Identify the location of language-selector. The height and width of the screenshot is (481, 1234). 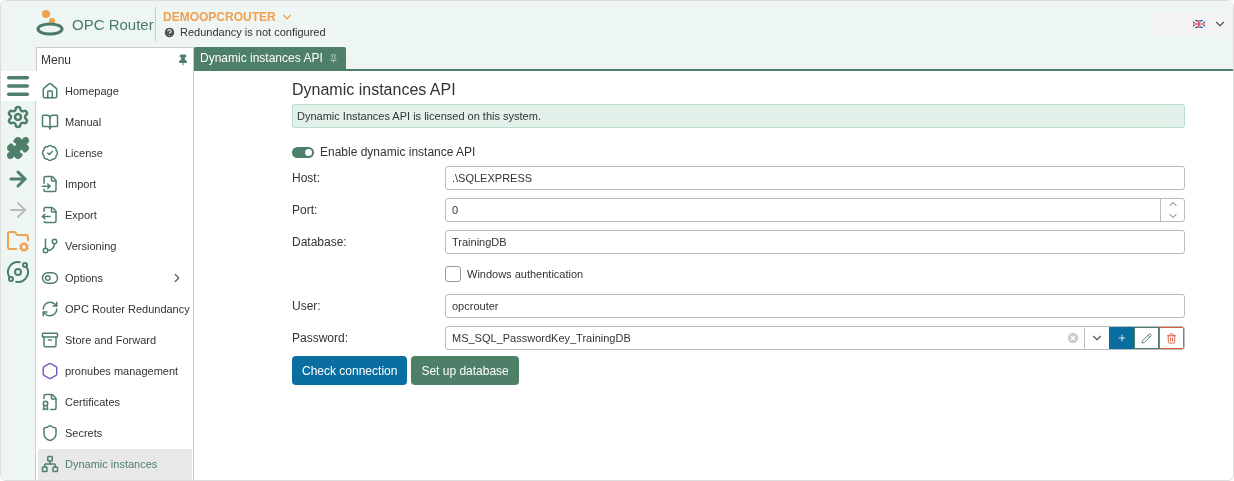
(1190, 24).